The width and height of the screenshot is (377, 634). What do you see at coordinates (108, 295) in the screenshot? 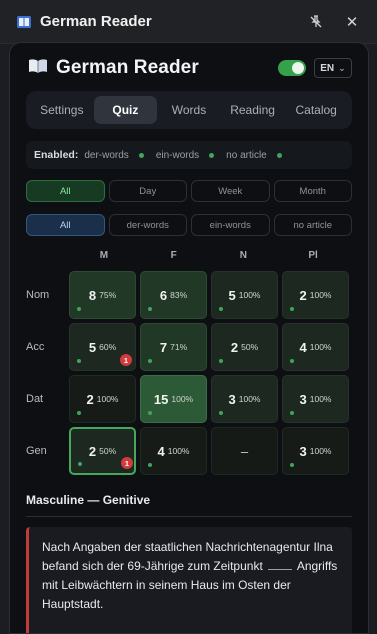
I see `cell-percent: 75%` at bounding box center [108, 295].